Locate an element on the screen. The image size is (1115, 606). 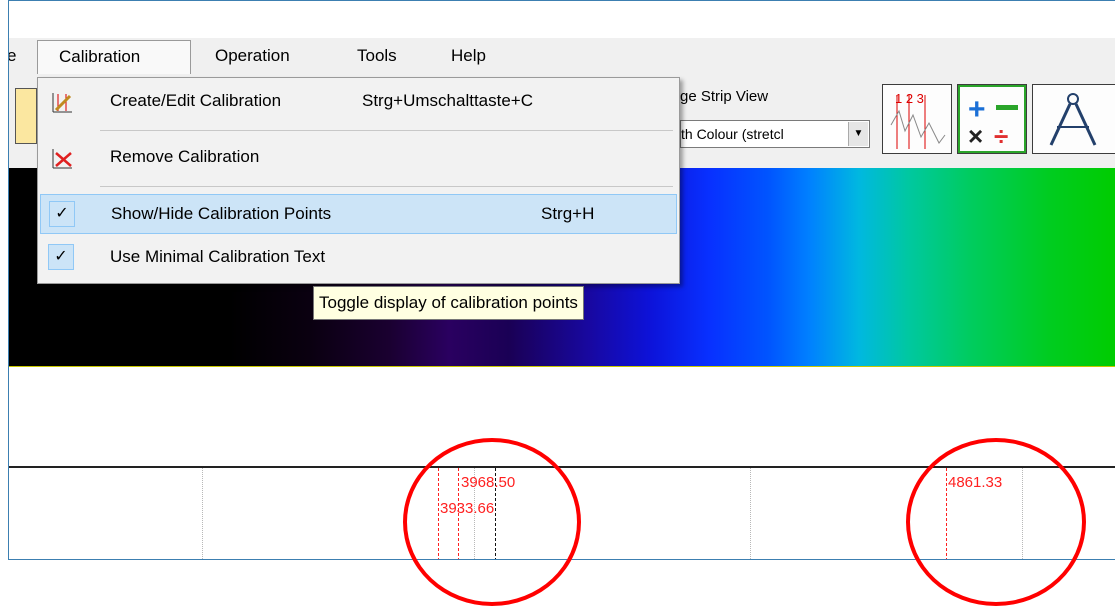
menu-item-label: Create/Edit Calibration is located at coordinates (196, 100).